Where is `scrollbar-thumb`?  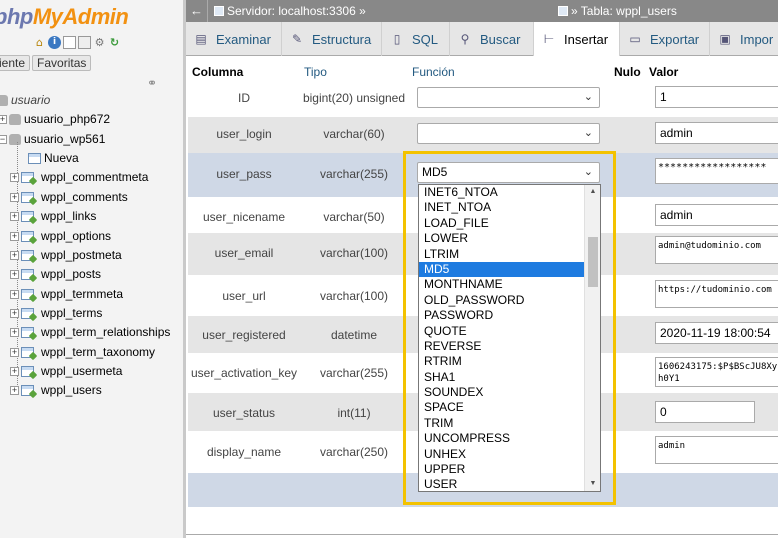 scrollbar-thumb is located at coordinates (593, 262).